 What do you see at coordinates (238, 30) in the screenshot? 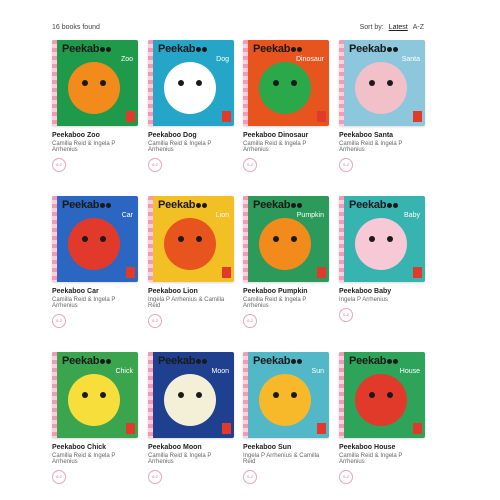
I see `results-toolbar: 16 books found Sort by: Latest A-Z` at bounding box center [238, 30].